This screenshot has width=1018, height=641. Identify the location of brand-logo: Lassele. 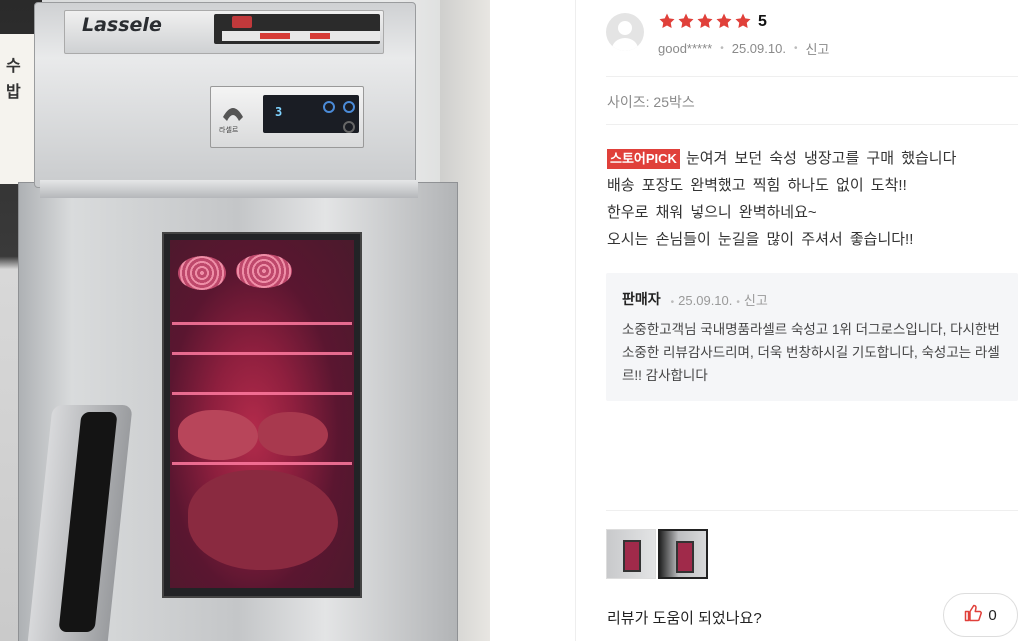
(122, 25).